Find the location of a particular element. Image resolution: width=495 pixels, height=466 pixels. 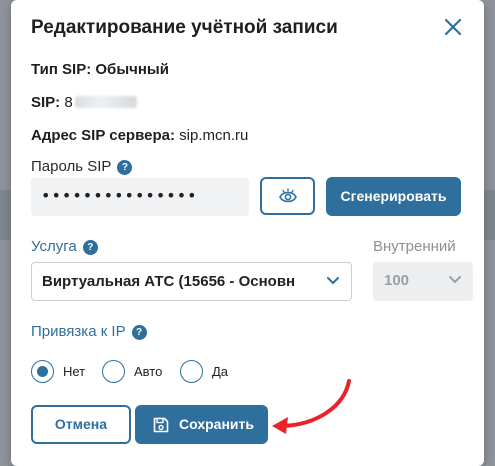

ip-binding-label: Привязка к IP is located at coordinates (78, 331).